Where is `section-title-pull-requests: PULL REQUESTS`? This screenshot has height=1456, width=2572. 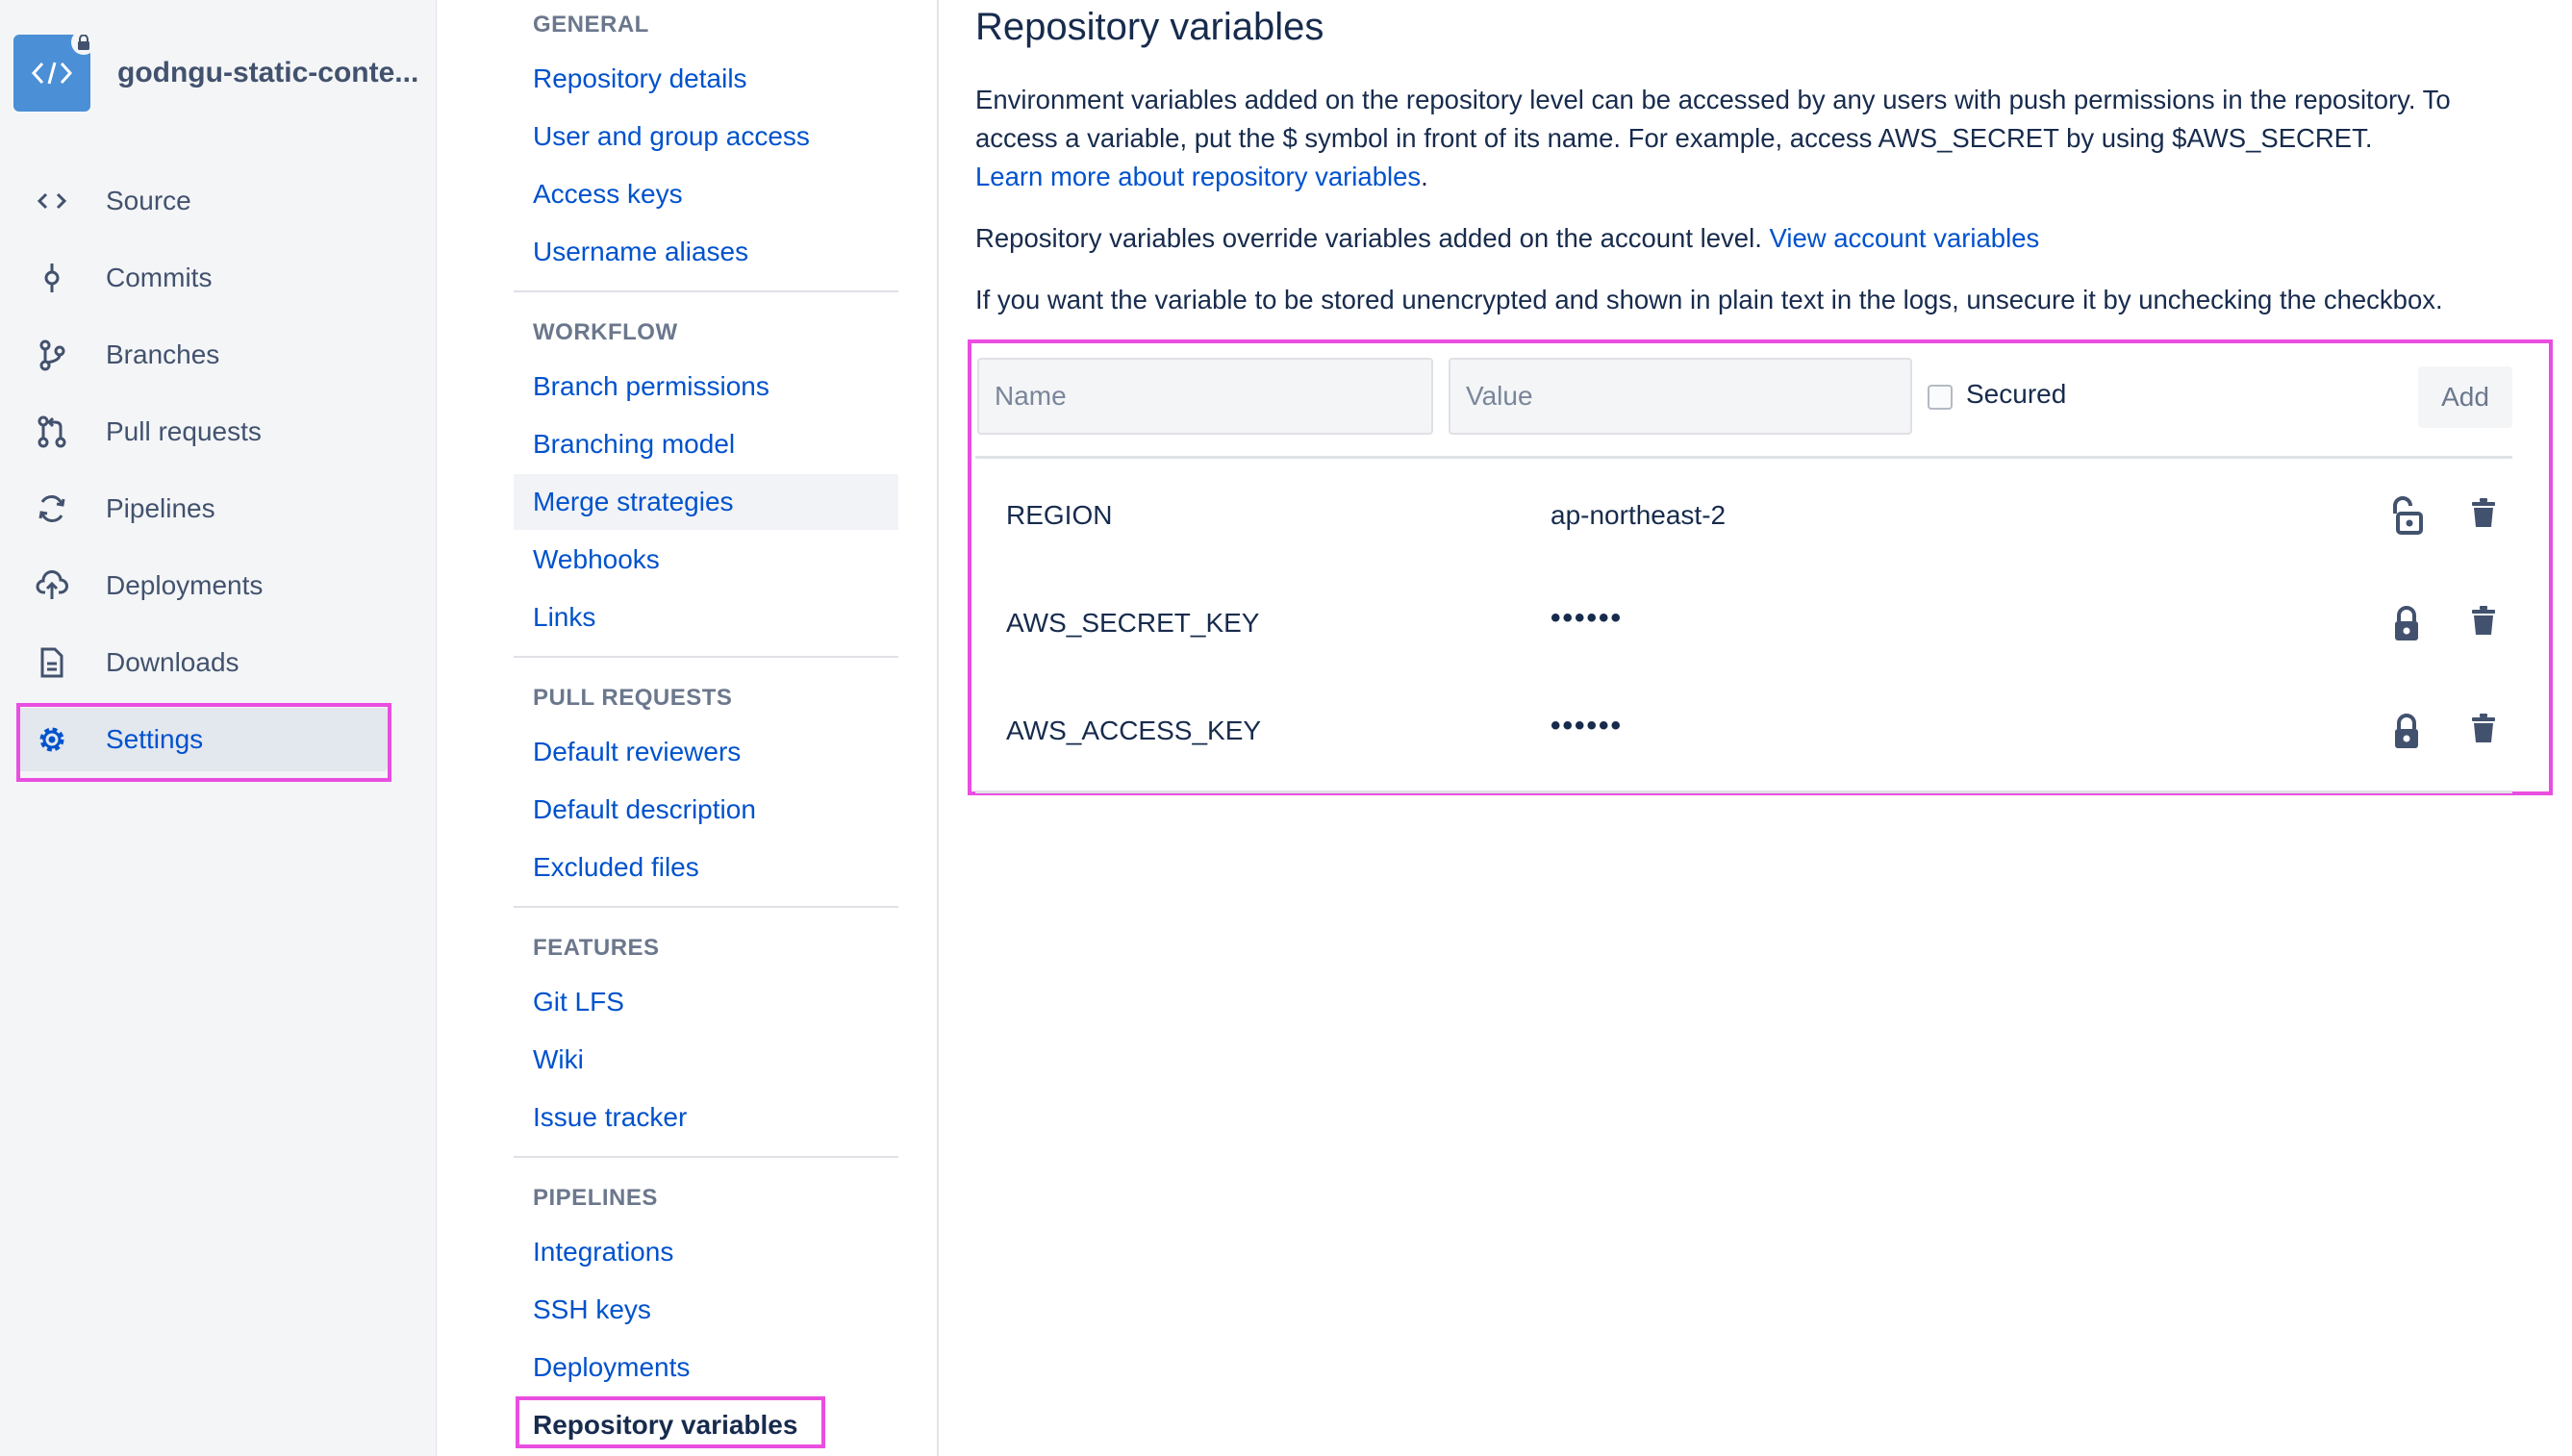
section-title-pull-requests: PULL REQUESTS is located at coordinates (633, 698).